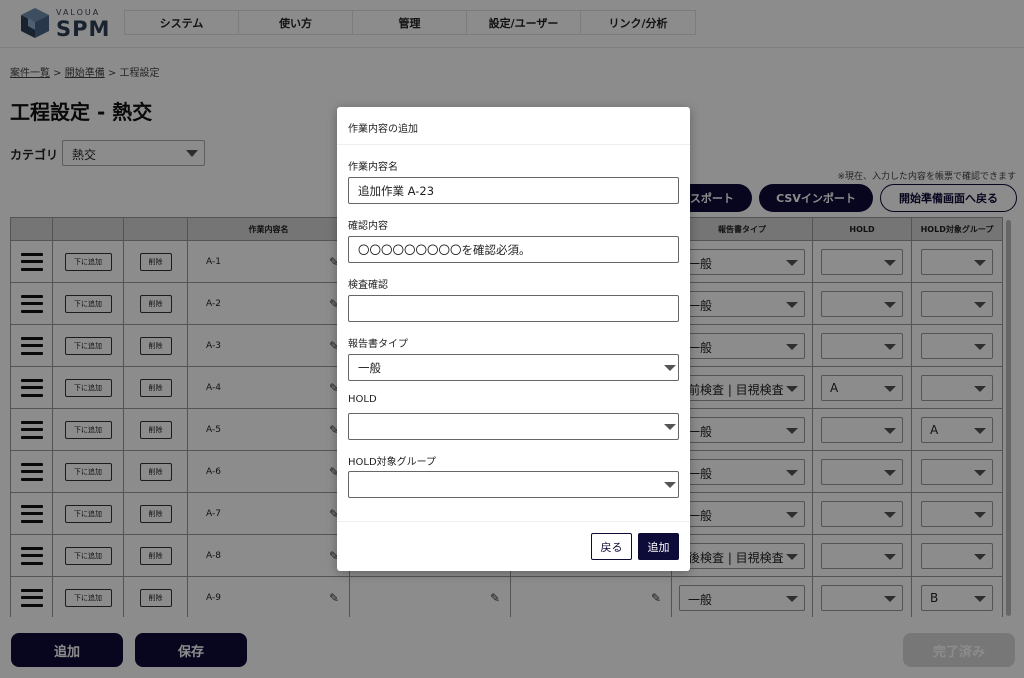  Describe the element at coordinates (396, 191) in the screenshot. I see `task-name-value: 追加作業 A-23` at that location.